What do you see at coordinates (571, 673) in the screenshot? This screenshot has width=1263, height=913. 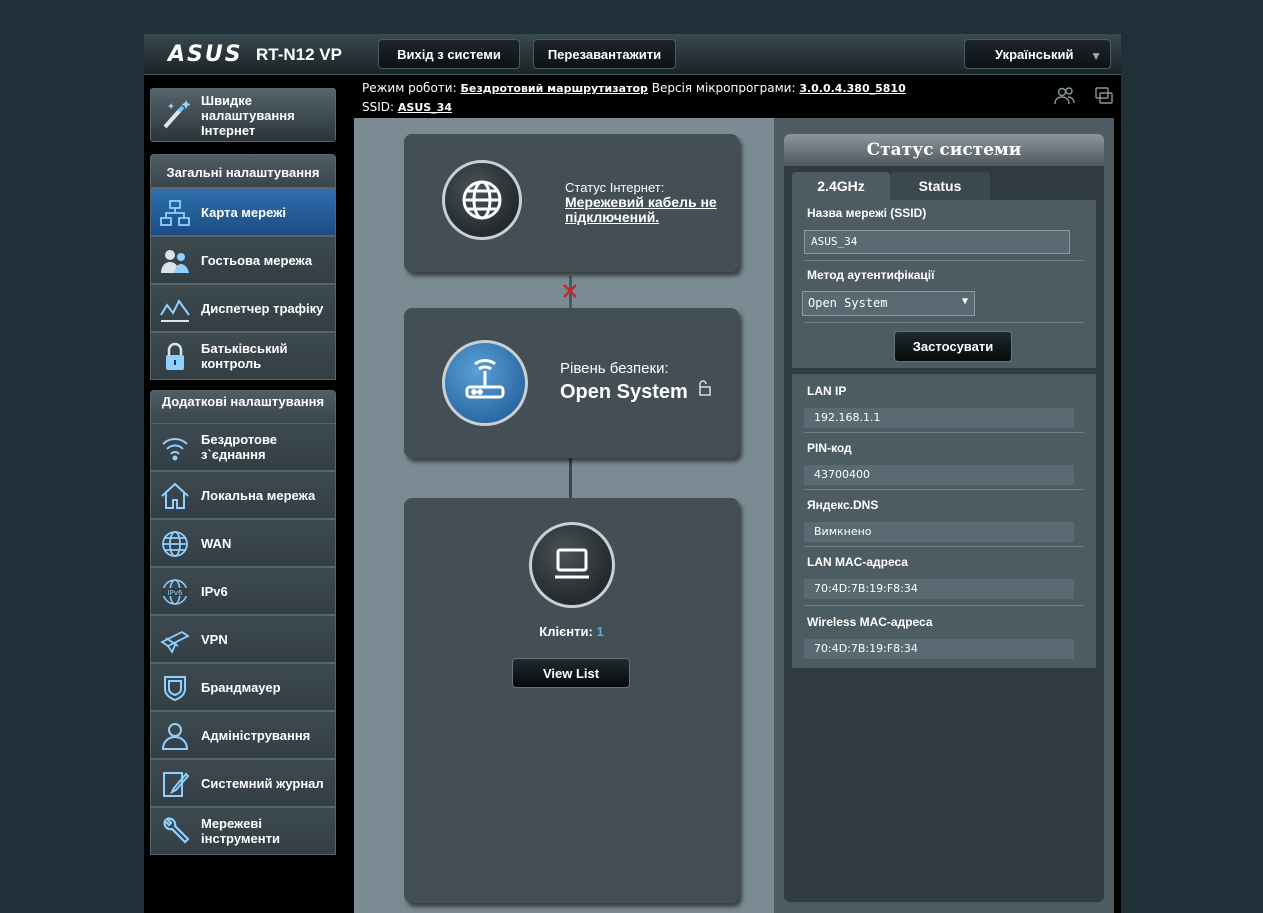 I see `view-list-button: View List` at bounding box center [571, 673].